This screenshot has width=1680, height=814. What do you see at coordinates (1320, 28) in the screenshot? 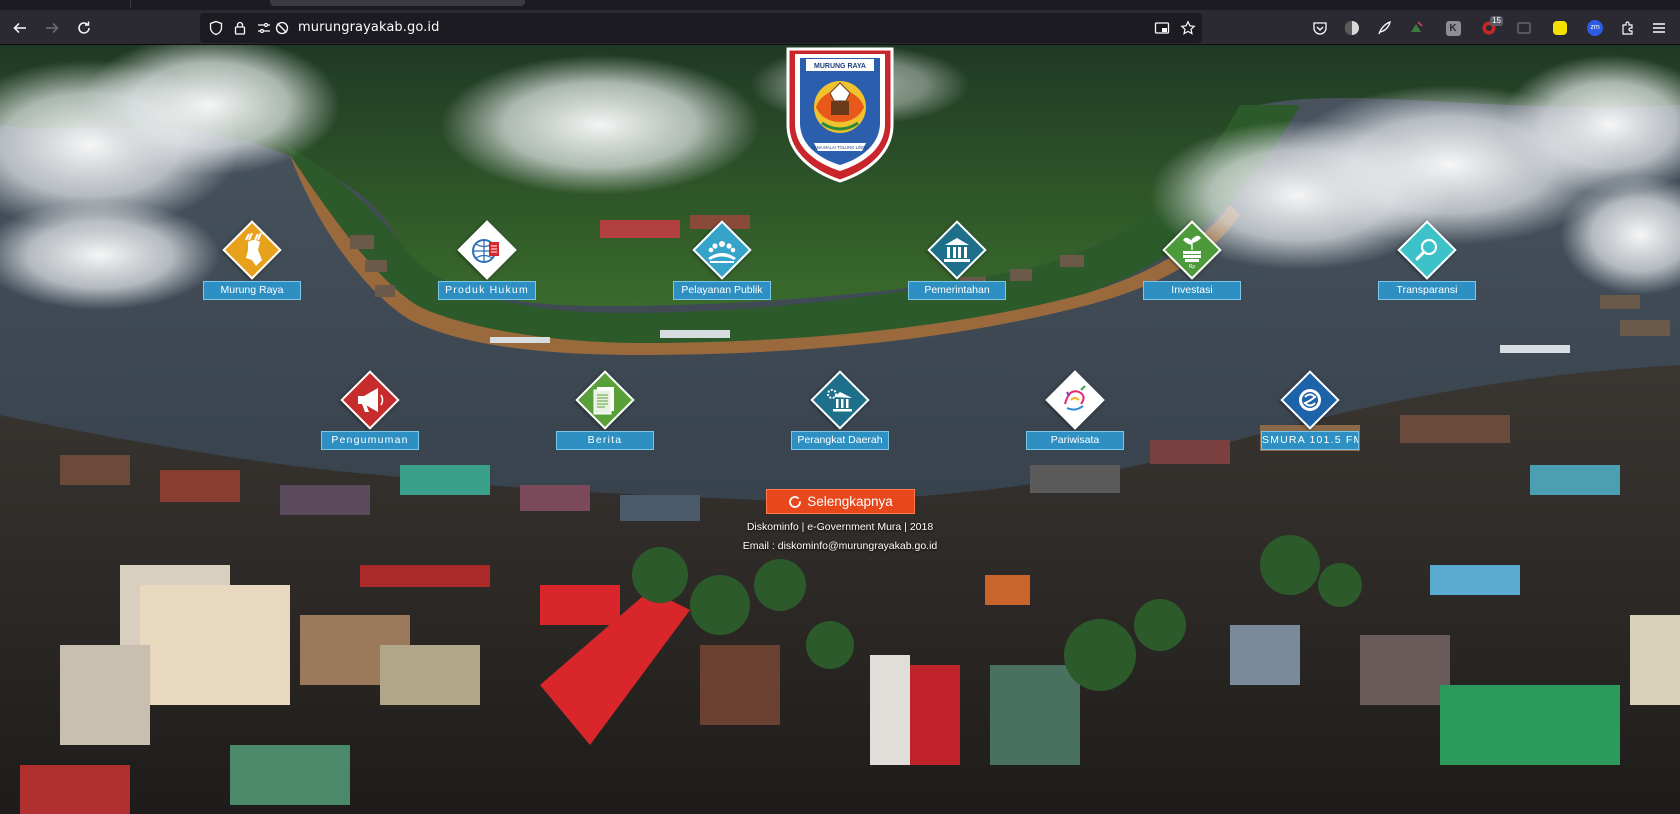
I see `pocket-icon` at bounding box center [1320, 28].